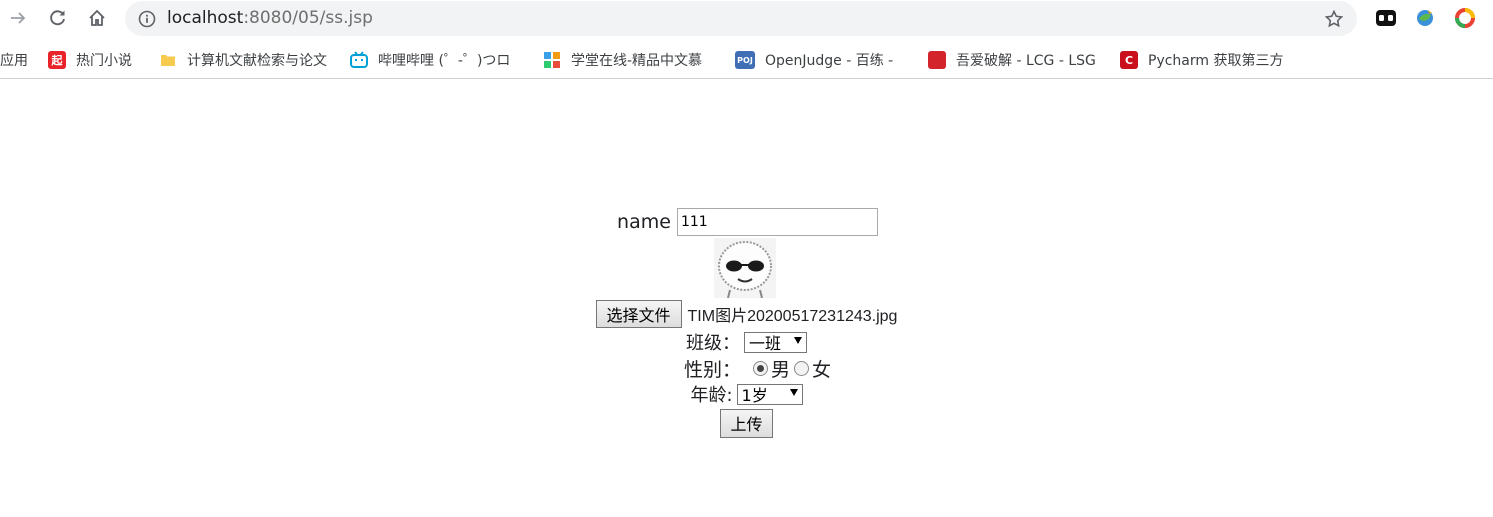 The image size is (1493, 517). I want to click on address-bar: localhost:8080/05/ss.jsp, so click(741, 18).